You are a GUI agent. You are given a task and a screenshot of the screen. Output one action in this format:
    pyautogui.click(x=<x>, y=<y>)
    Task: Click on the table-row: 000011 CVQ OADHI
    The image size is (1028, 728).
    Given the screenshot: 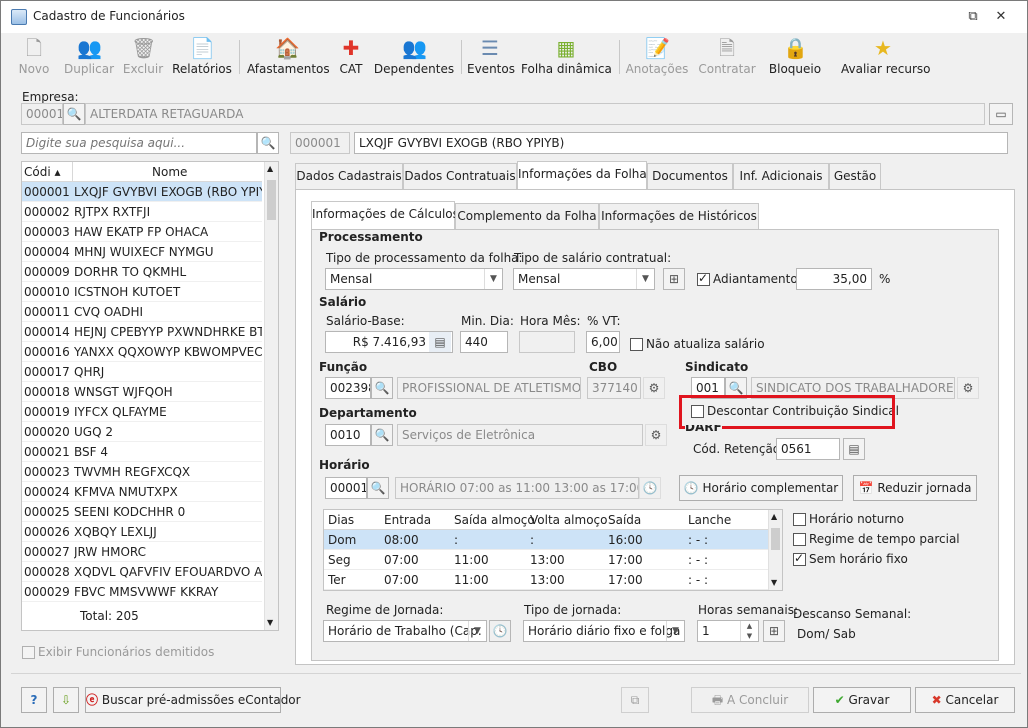 What is the action you would take?
    pyautogui.click(x=142, y=312)
    